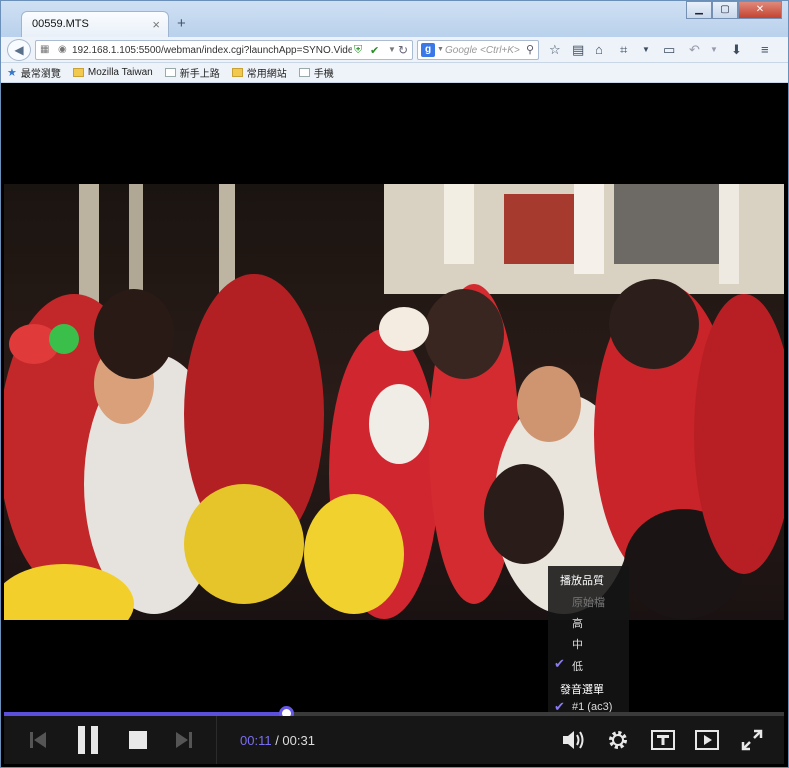 Image resolution: width=789 pixels, height=768 pixels. What do you see at coordinates (199, 74) in the screenshot?
I see `bookmark-label: 新手上路` at bounding box center [199, 74].